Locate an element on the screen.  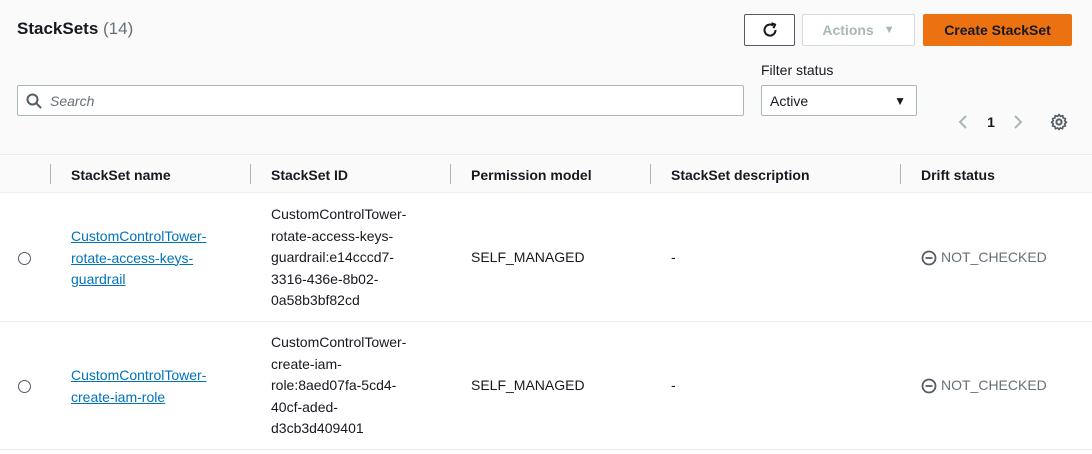
preferences-button is located at coordinates (1059, 122).